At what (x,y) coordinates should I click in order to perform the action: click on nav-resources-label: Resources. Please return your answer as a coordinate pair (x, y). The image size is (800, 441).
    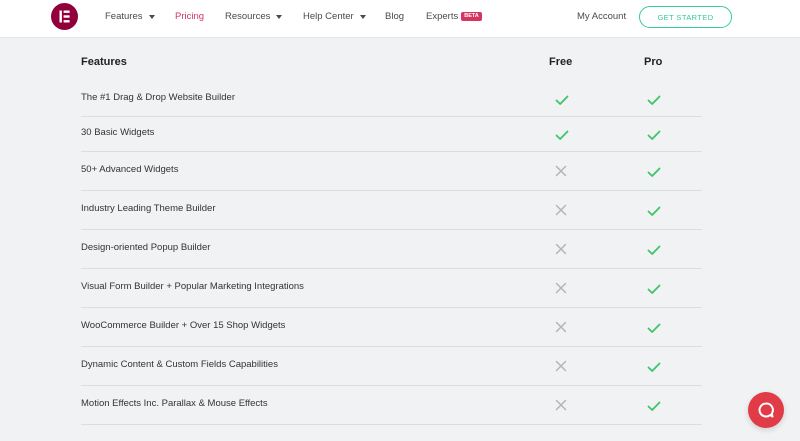
    Looking at the image, I should click on (248, 16).